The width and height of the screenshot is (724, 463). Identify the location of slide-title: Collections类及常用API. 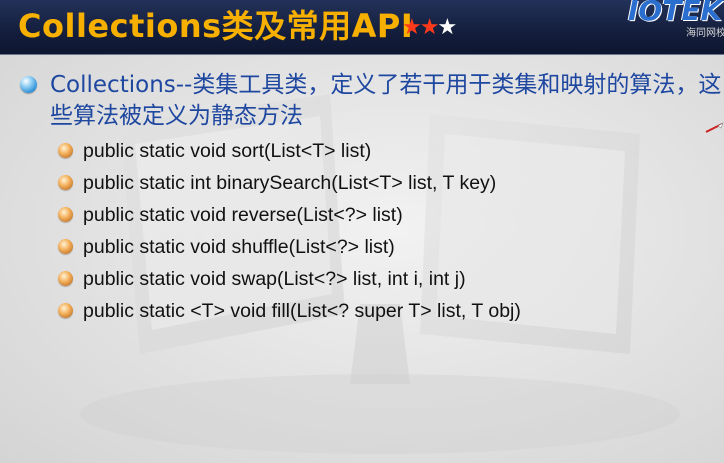
(216, 26).